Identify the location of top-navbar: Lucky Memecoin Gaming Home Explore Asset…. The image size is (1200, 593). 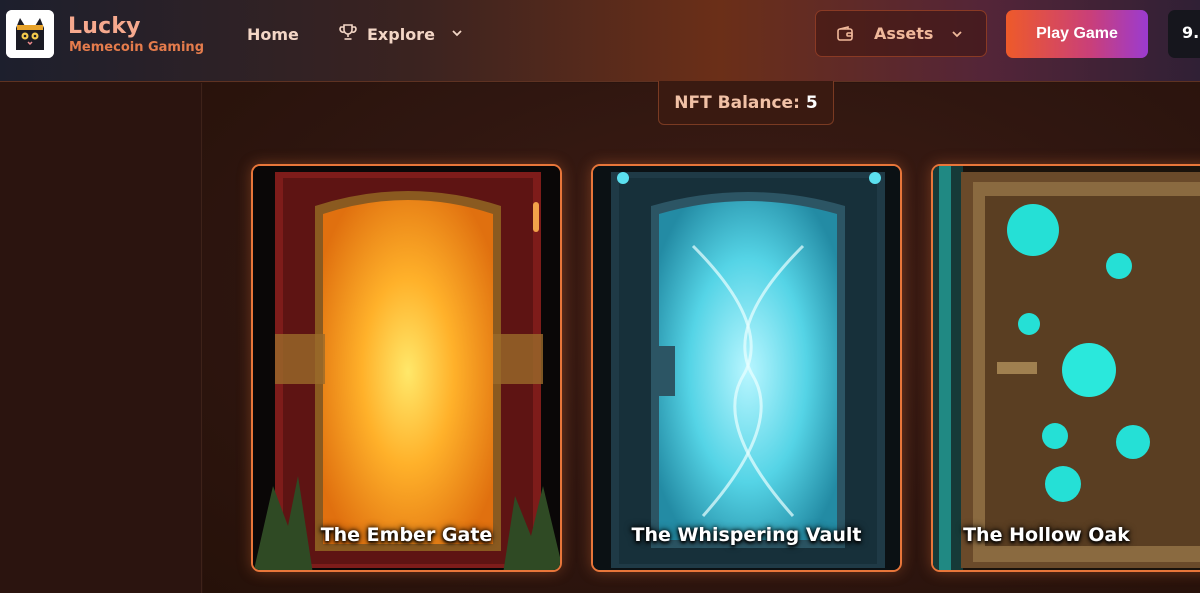
(600, 41).